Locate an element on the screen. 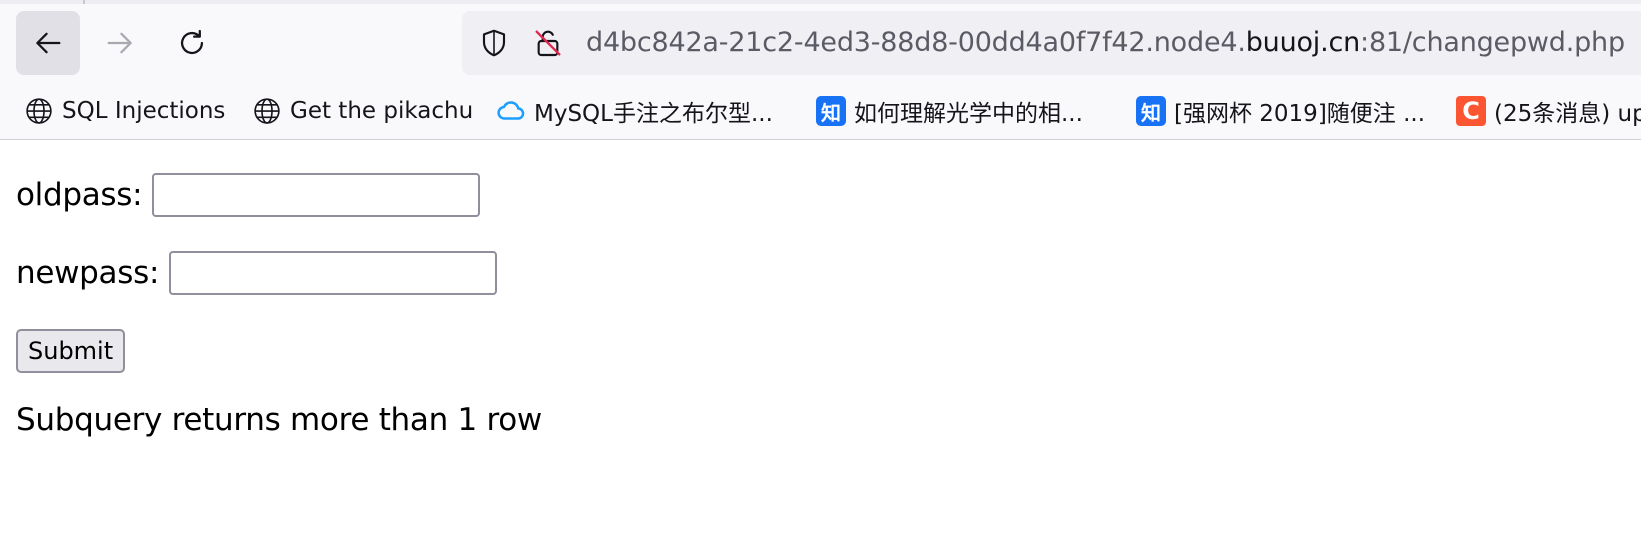 This screenshot has height=536, width=1641. newpass-input is located at coordinates (333, 273).